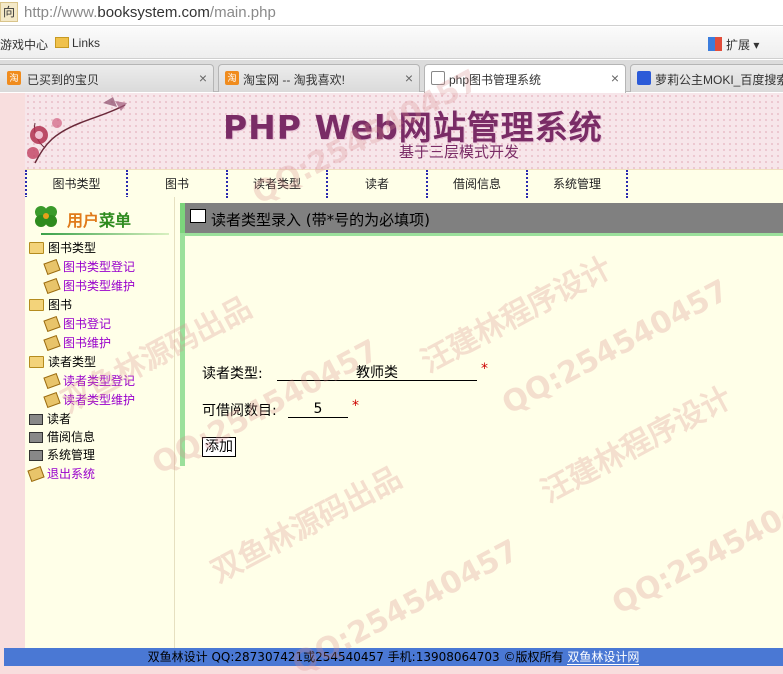 The width and height of the screenshot is (783, 674). I want to click on bottom-strip, so click(391, 670).